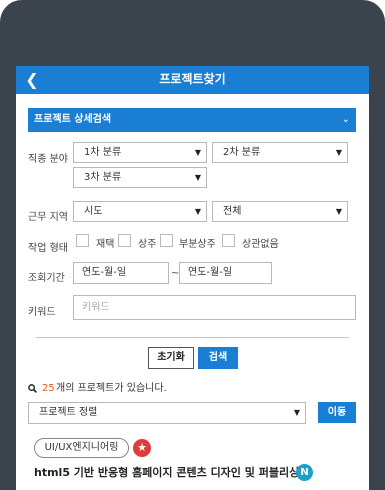 The image size is (385, 490). What do you see at coordinates (337, 412) in the screenshot?
I see `sort-move-button: 이동` at bounding box center [337, 412].